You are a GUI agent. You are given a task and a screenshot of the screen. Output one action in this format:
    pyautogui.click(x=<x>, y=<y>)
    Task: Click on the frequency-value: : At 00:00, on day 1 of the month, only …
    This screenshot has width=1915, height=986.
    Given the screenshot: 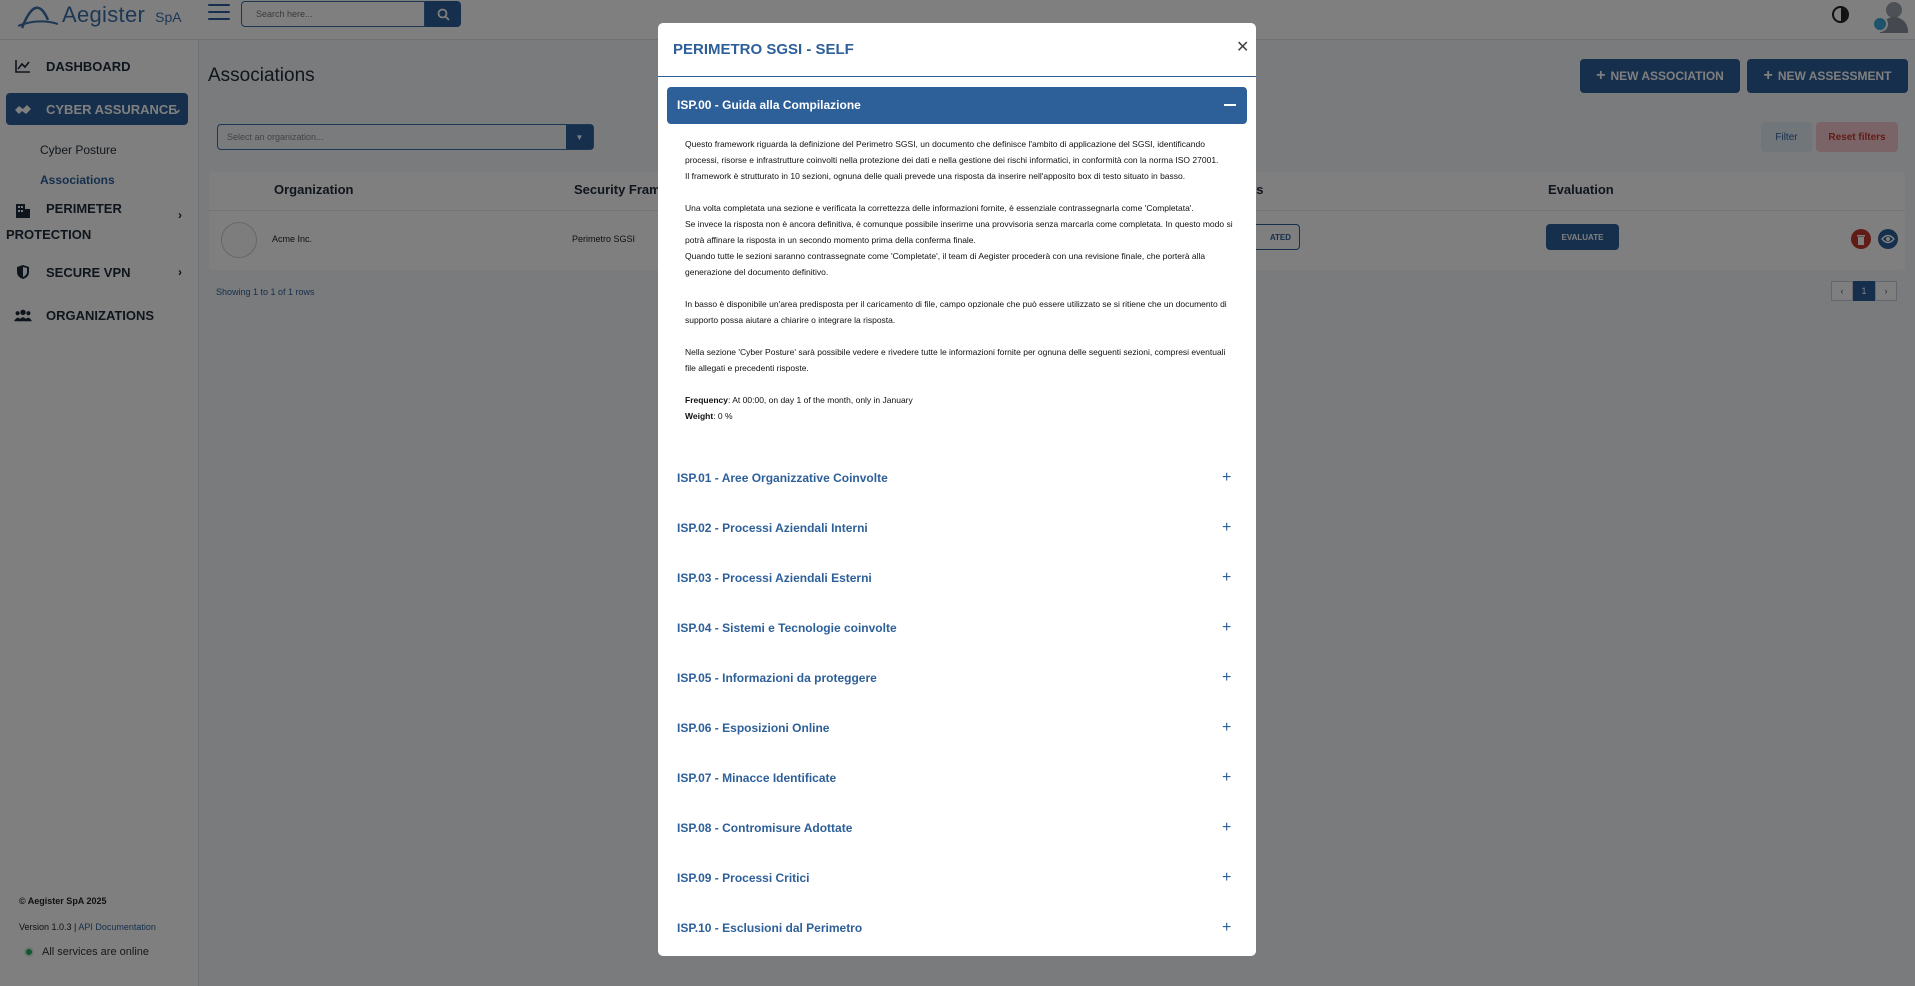 What is the action you would take?
    pyautogui.click(x=820, y=400)
    